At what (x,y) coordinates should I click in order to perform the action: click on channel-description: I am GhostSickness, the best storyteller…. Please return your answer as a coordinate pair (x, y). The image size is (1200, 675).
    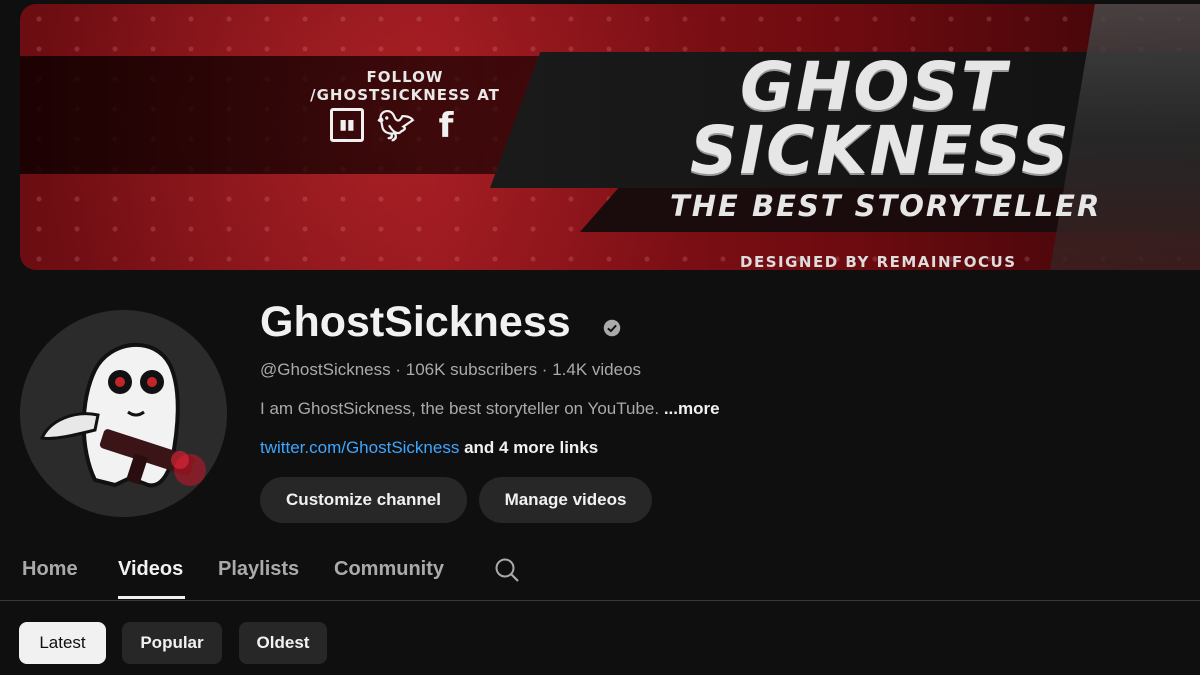
    Looking at the image, I should click on (490, 409).